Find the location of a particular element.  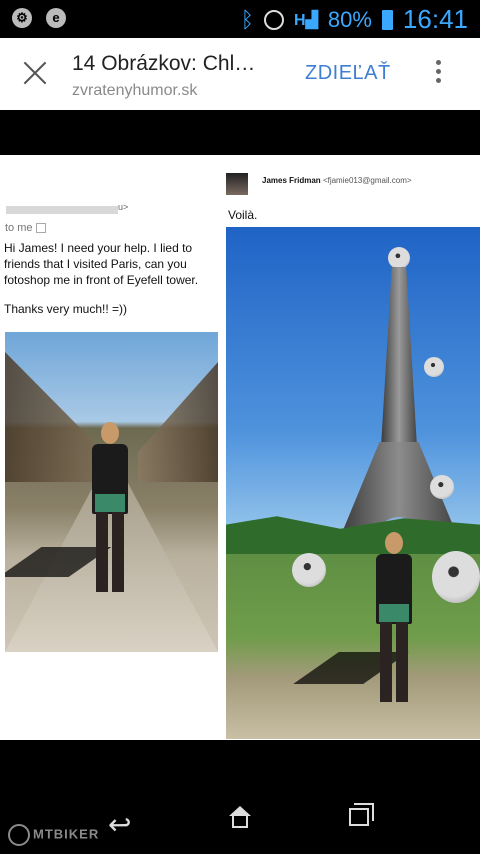

nav-bar: ↩ MTBIKER is located at coordinates (240, 817).